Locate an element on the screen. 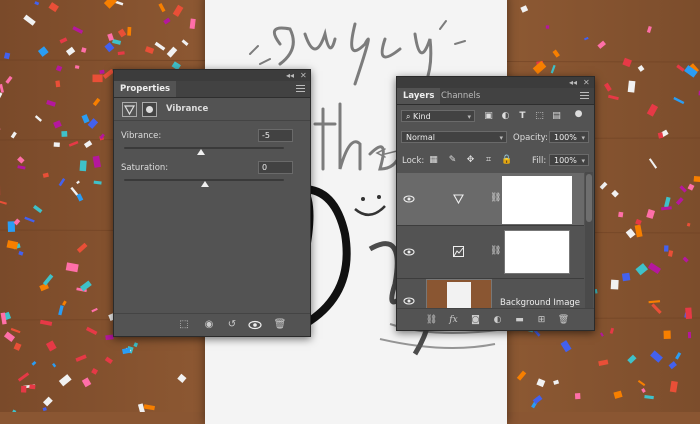 This screenshot has height=424, width=700. opacity-field: 100%▾ is located at coordinates (569, 137).